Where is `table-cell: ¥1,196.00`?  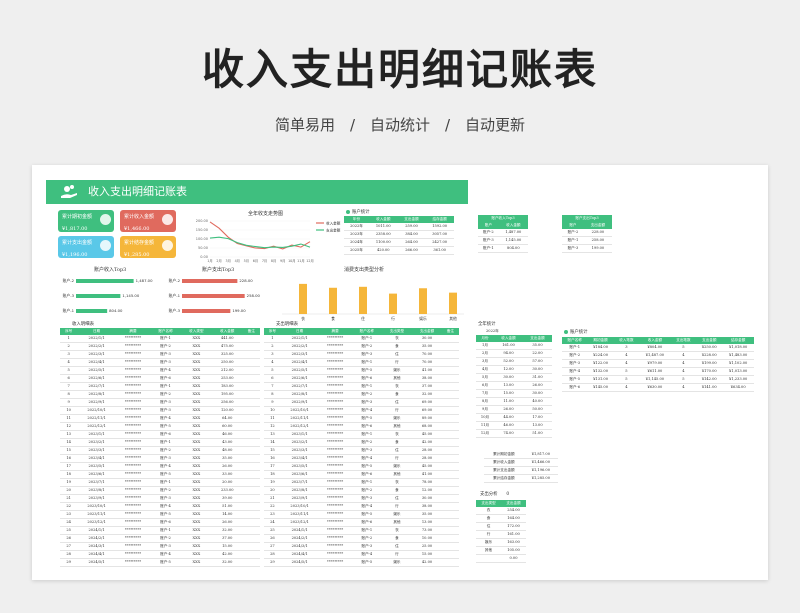
table-cell: ¥1,196.00 is located at coordinates (540, 470).